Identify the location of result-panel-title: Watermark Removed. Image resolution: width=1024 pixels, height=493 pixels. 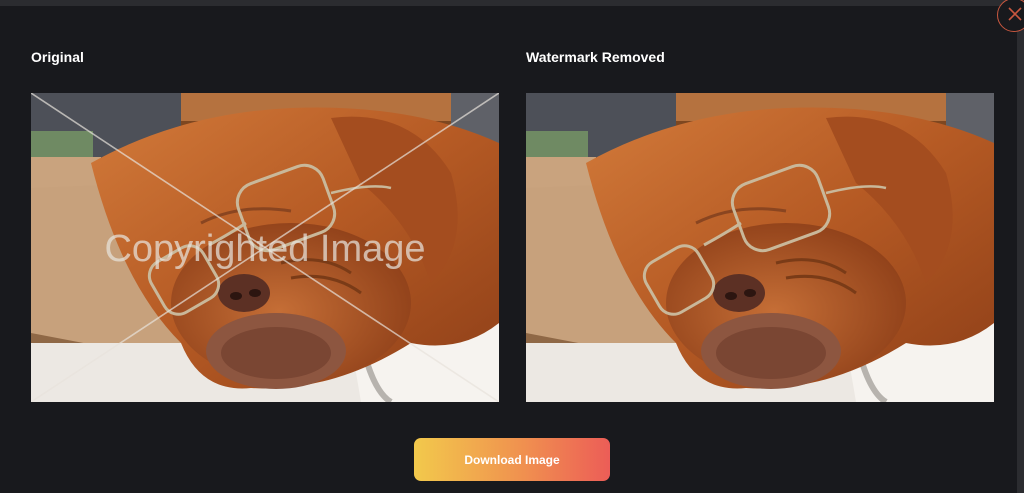
(595, 57).